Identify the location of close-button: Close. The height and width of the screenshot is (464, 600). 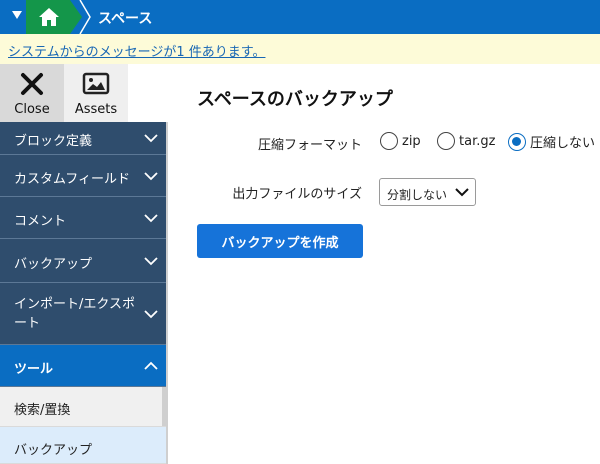
(32, 93).